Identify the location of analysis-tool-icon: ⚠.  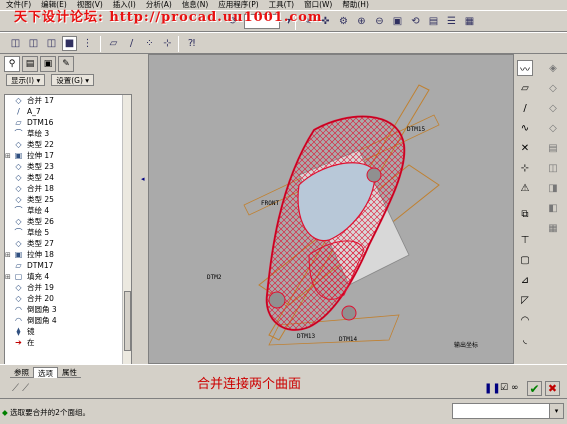
(525, 188).